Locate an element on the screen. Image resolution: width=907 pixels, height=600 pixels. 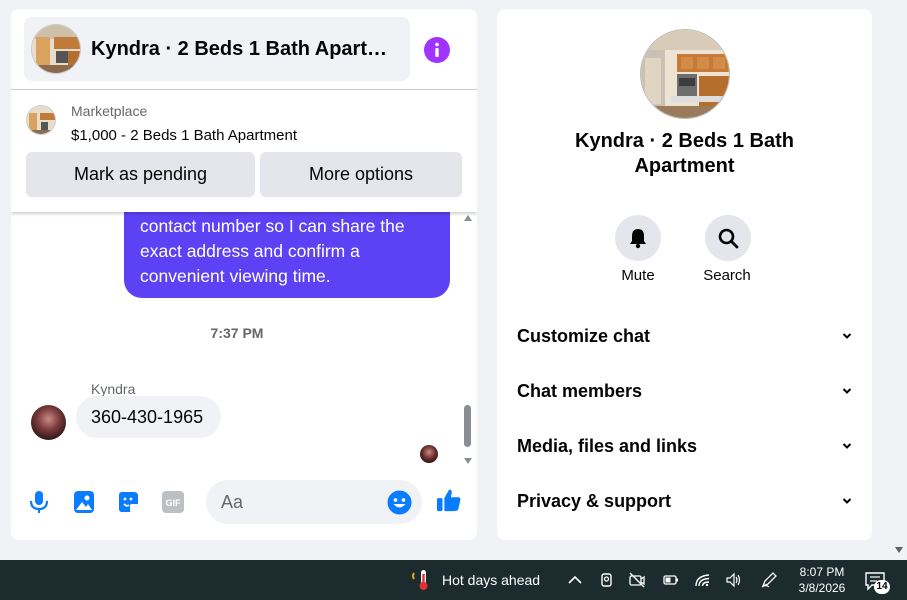
sender-avatar is located at coordinates (48, 422).